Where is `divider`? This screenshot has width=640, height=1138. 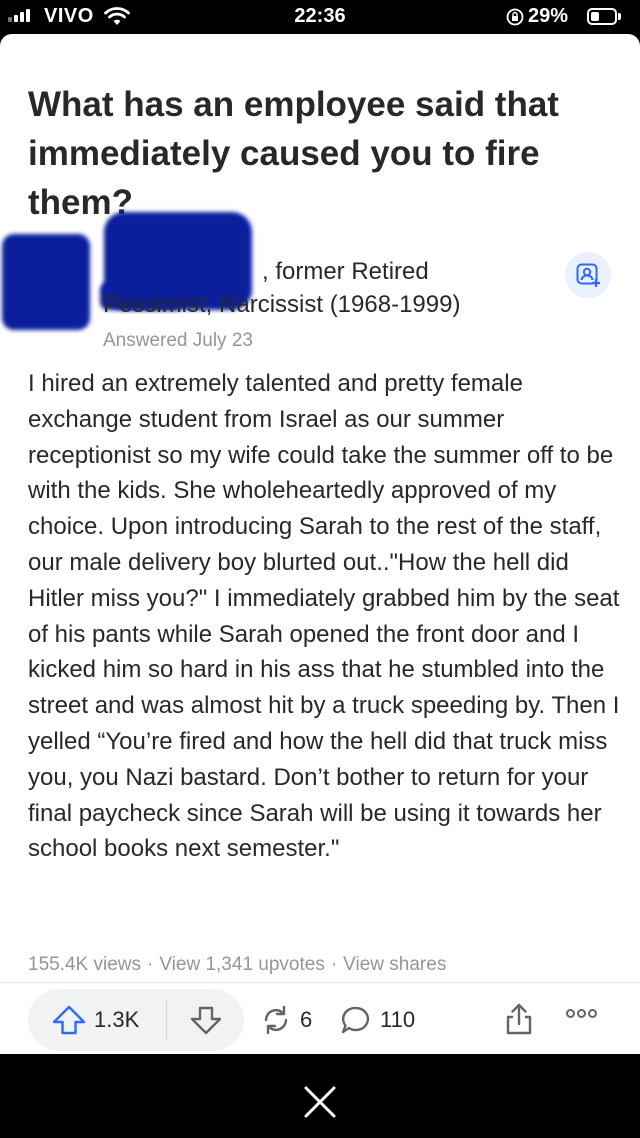 divider is located at coordinates (320, 982).